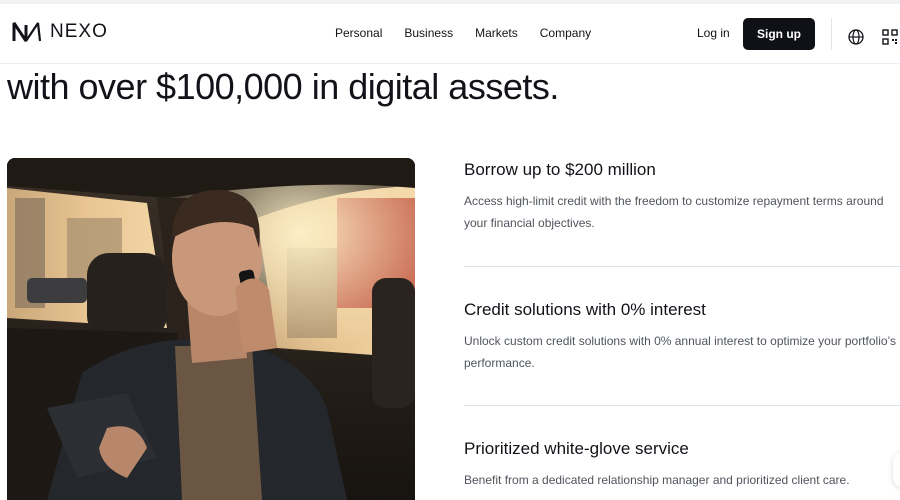 The width and height of the screenshot is (900, 500). What do you see at coordinates (890, 37) in the screenshot?
I see `qr-code-icon` at bounding box center [890, 37].